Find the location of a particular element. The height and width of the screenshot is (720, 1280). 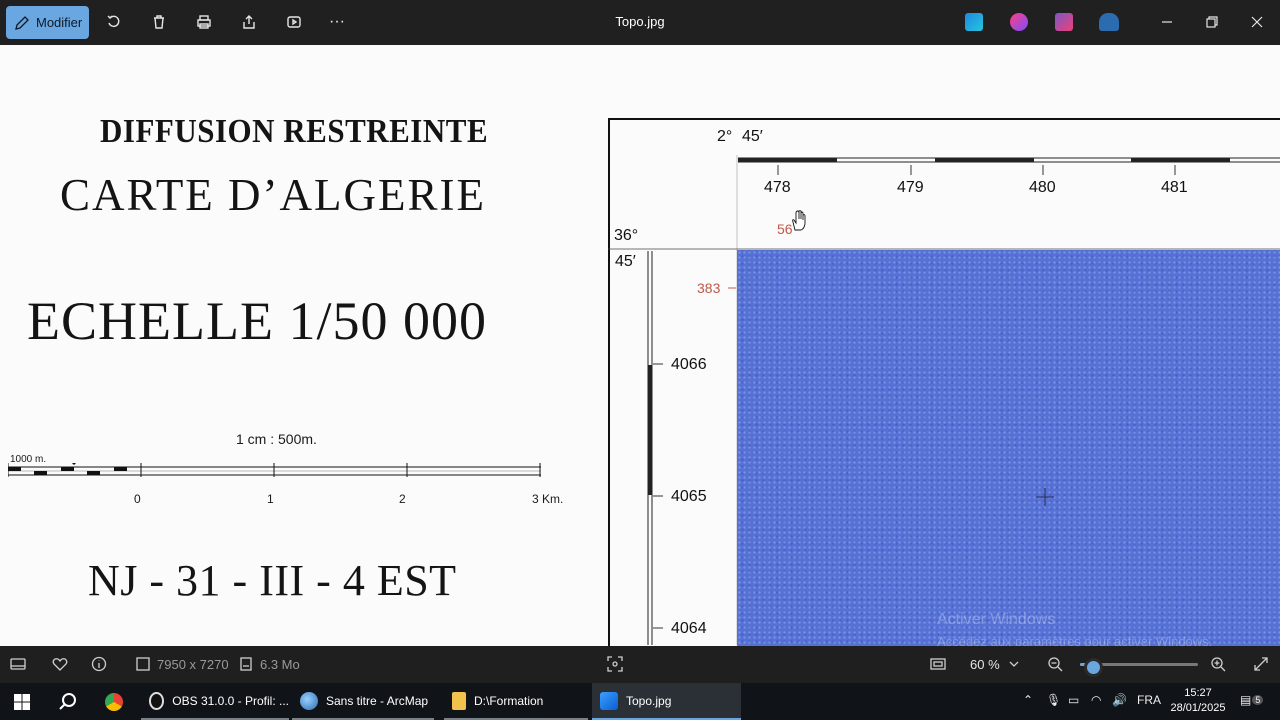

northing-label: 4066 is located at coordinates (689, 364).